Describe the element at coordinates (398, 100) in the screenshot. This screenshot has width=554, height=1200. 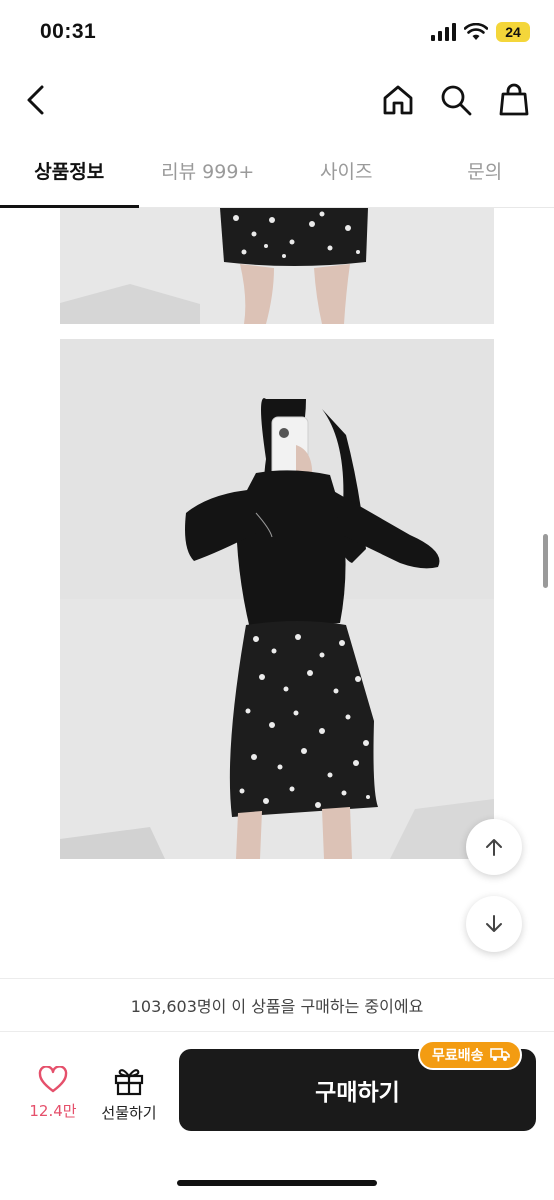
I see `home-icon` at that location.